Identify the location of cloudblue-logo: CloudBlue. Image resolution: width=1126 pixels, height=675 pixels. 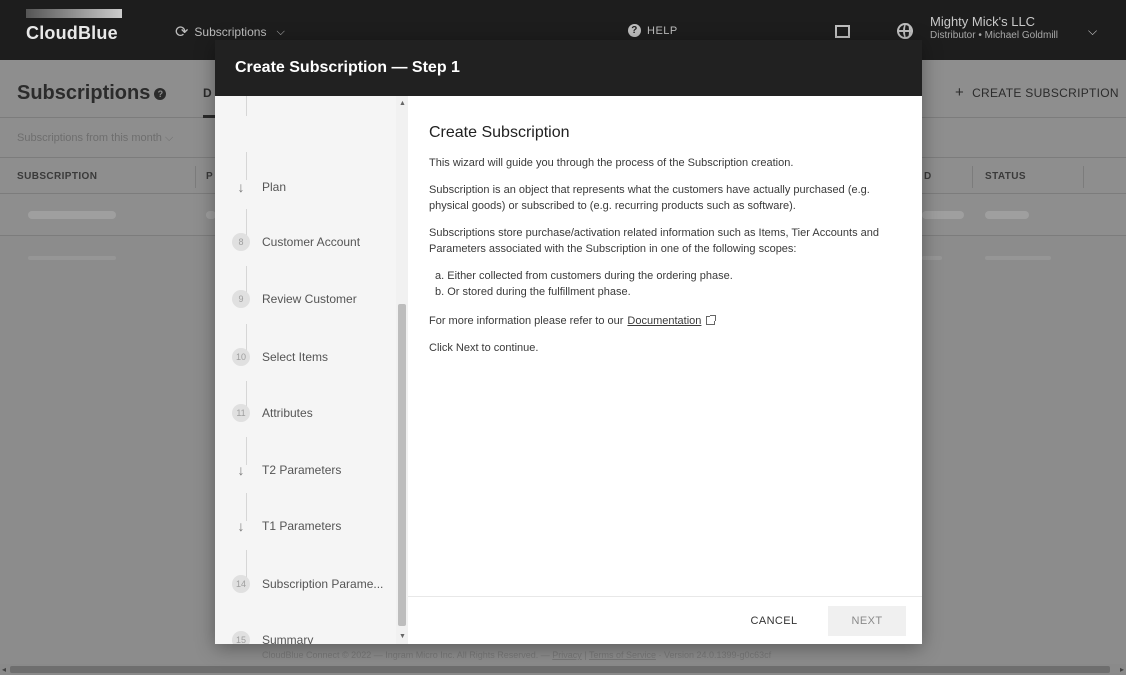
(73, 29).